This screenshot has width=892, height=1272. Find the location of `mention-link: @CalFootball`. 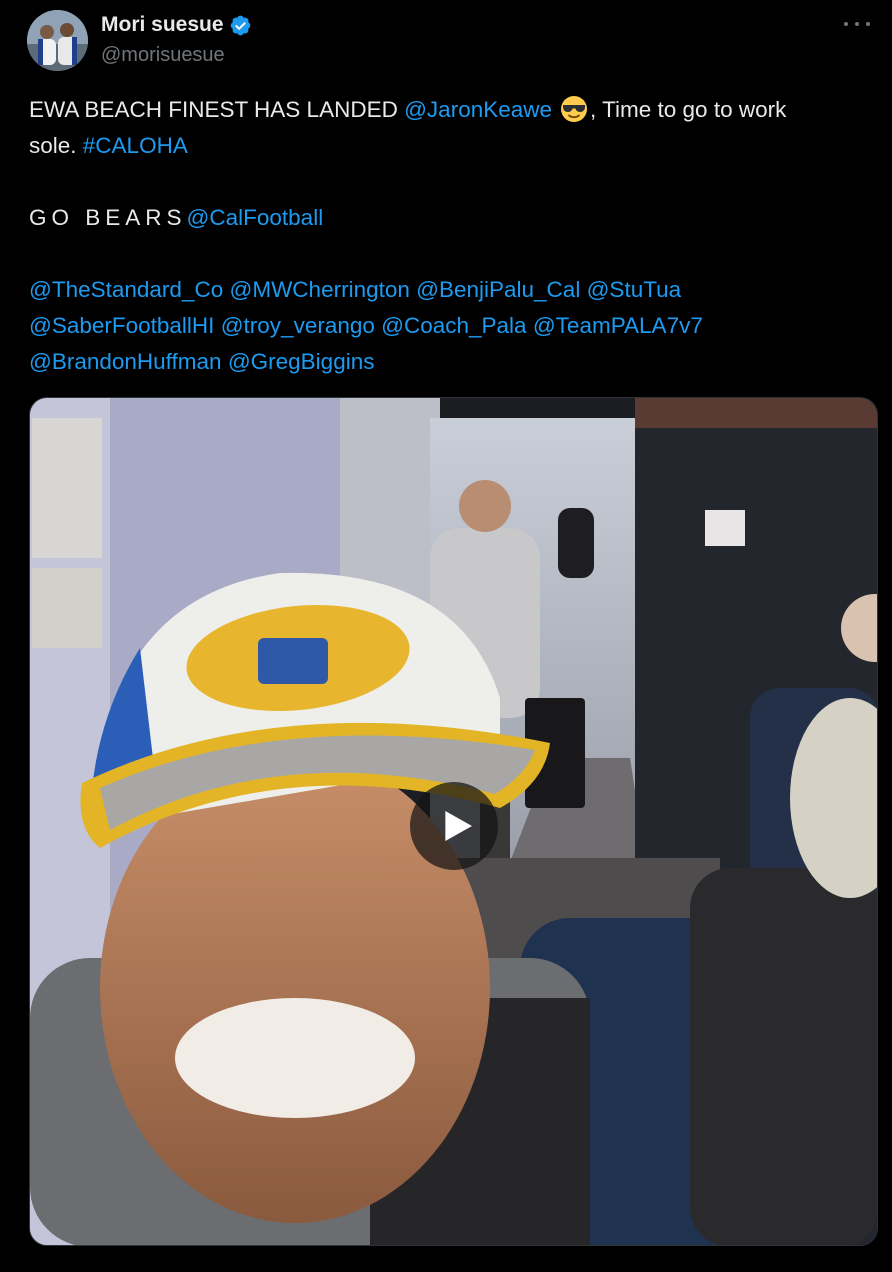

mention-link: @CalFootball is located at coordinates (255, 217).